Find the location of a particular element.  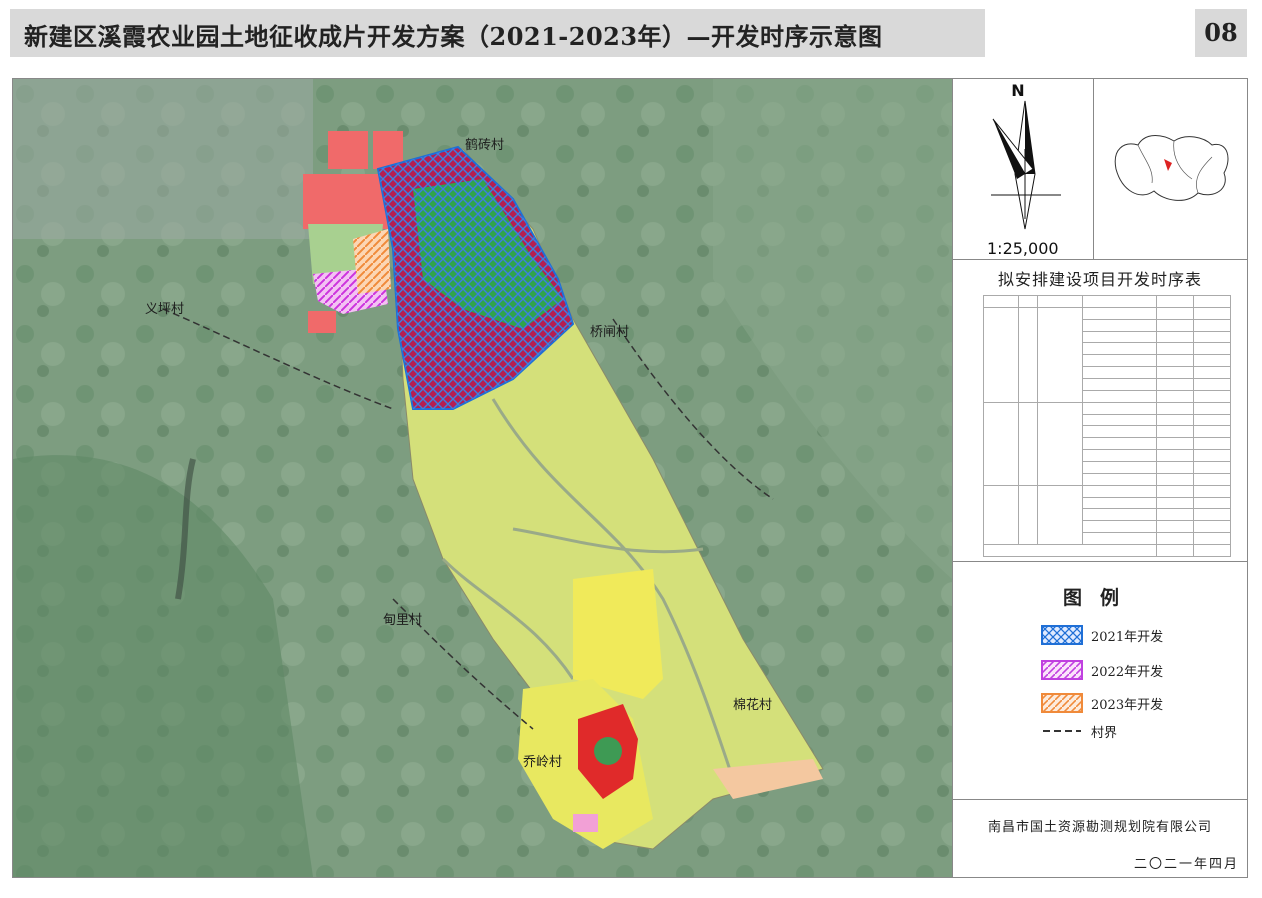

title-bar: 新建区溪霞农业园土地征收成片开发方案（2021-2023年）—开发时序示意图 is located at coordinates (497, 33).